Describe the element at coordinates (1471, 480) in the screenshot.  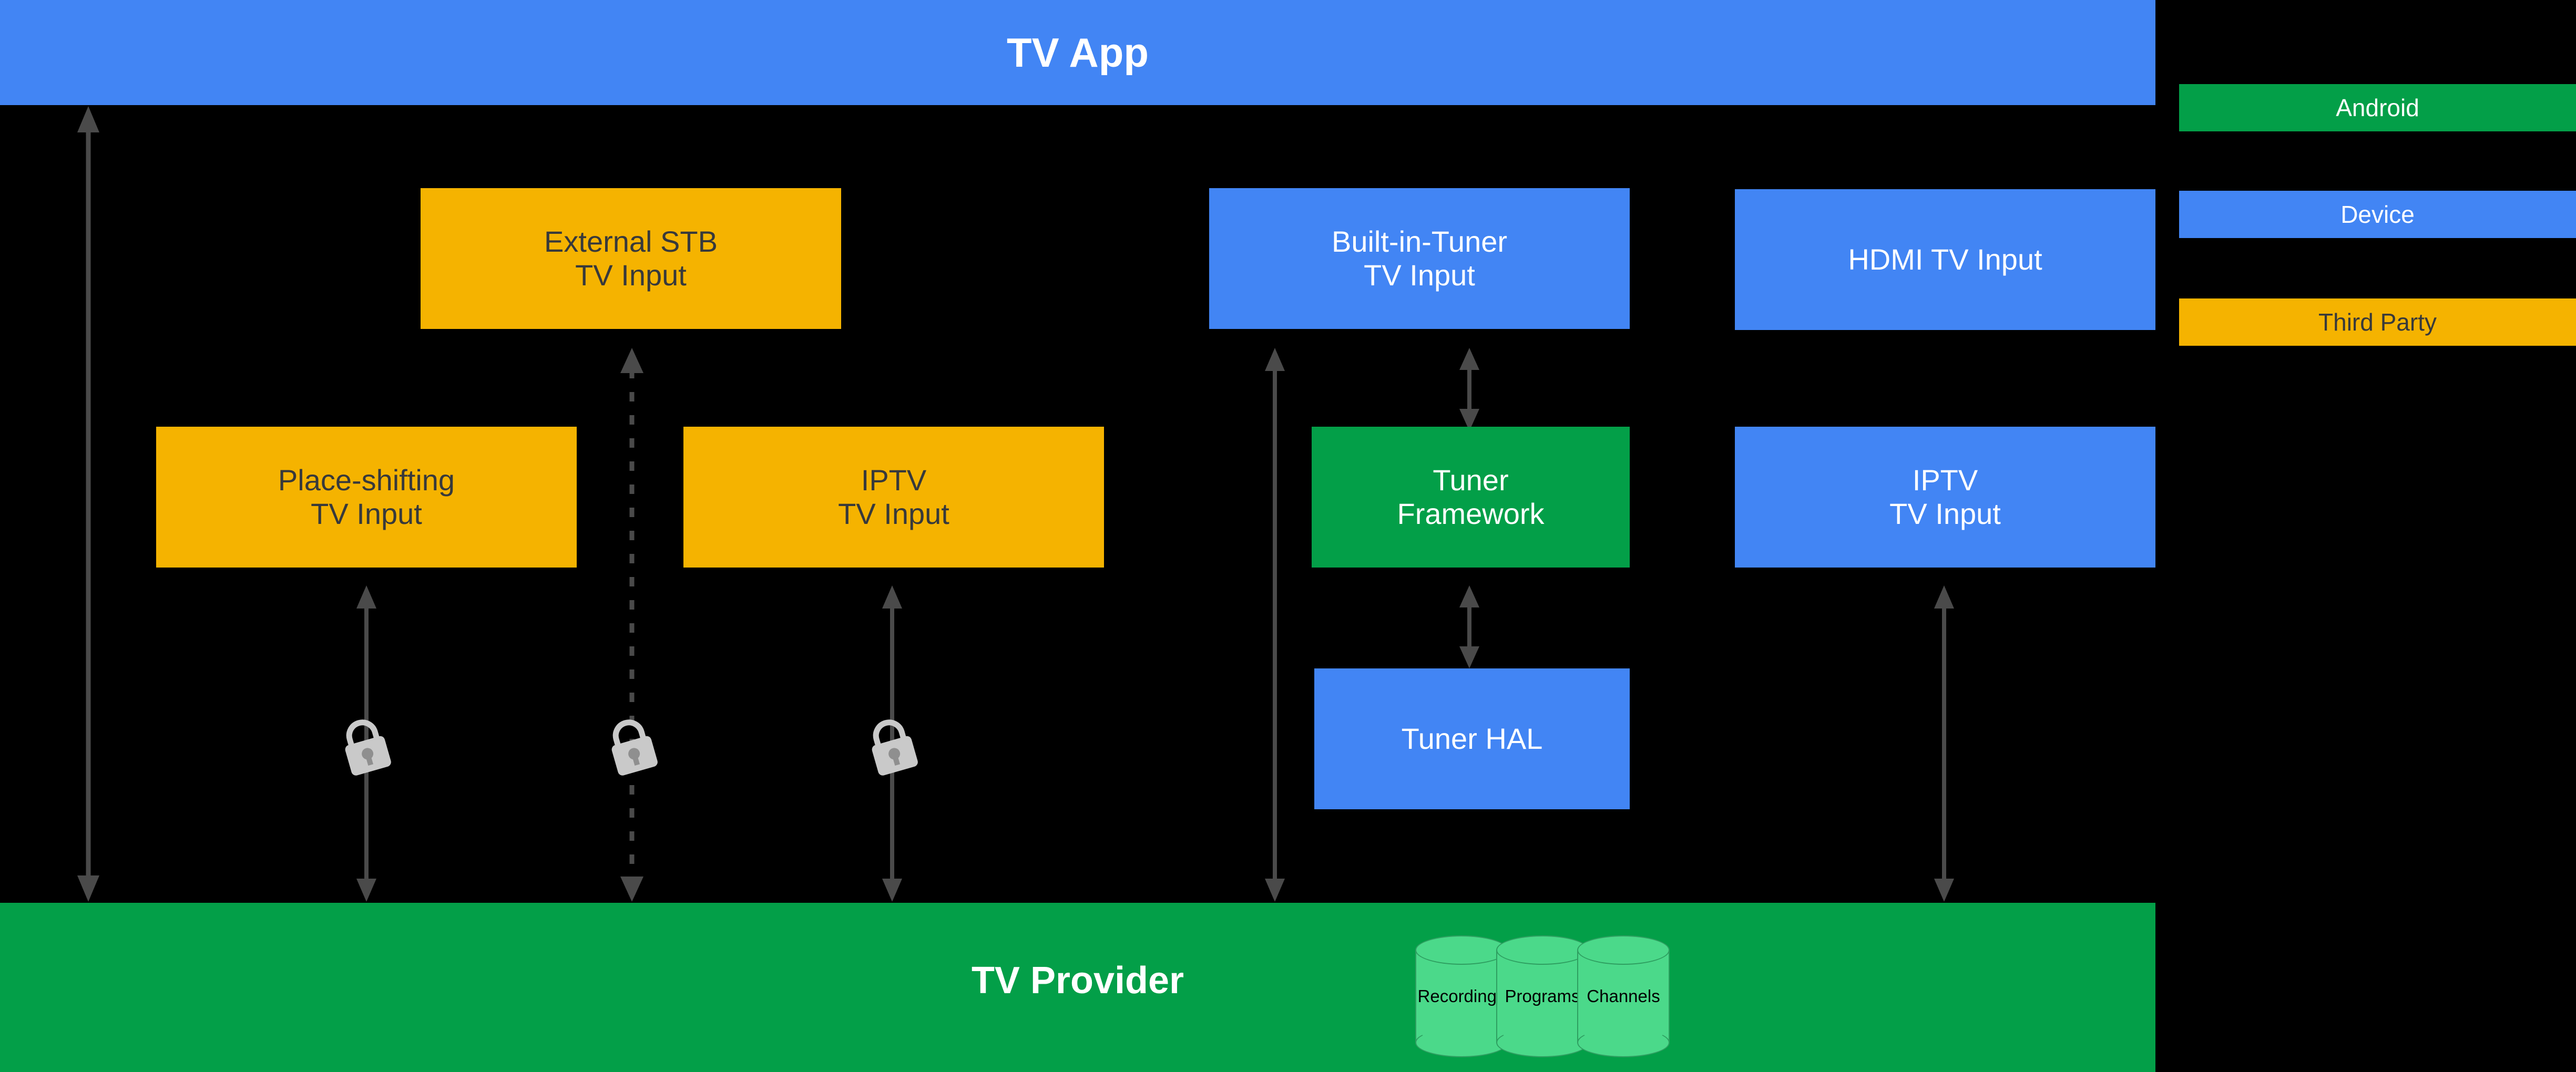
I see `node-label-line: Tuner` at that location.